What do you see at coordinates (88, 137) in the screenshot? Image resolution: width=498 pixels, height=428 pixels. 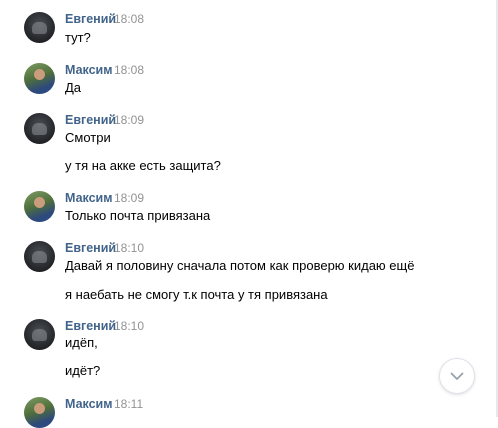 I see `message-text: Смотри` at bounding box center [88, 137].